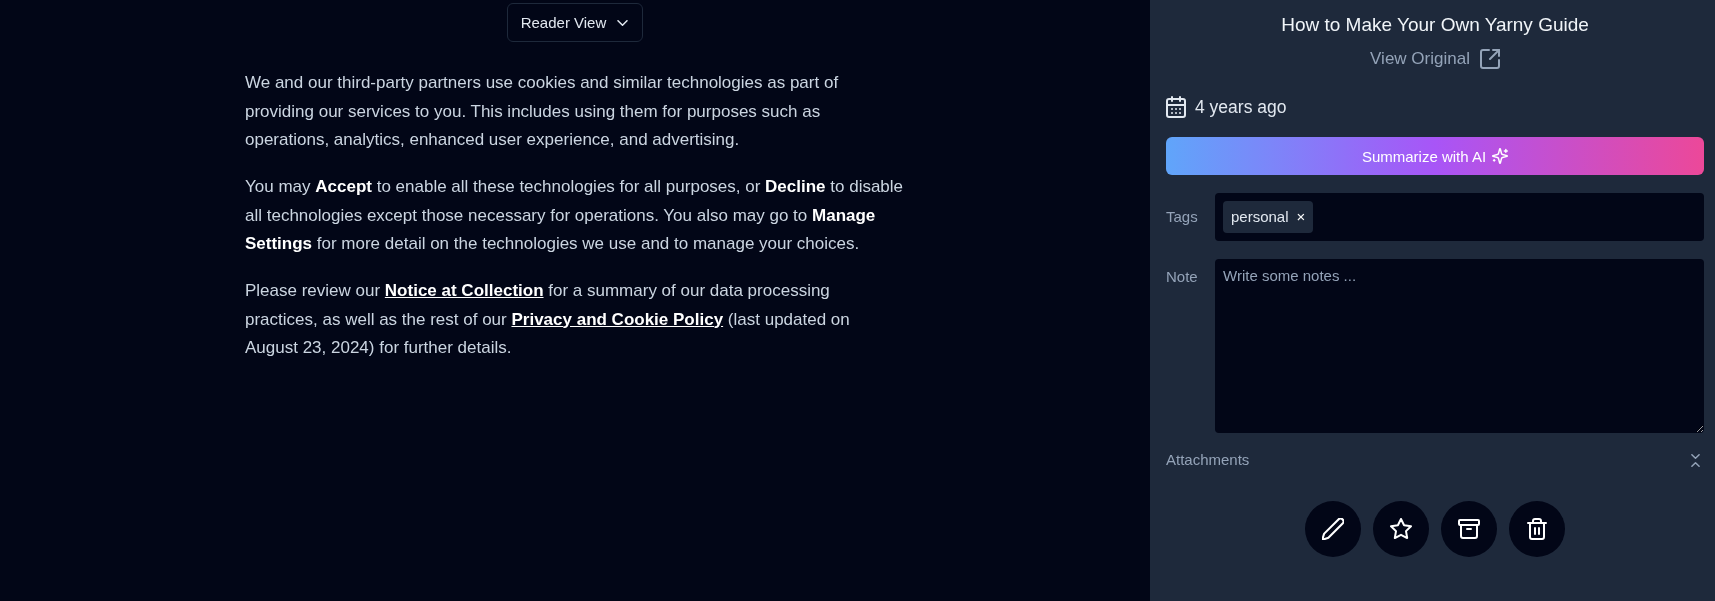  What do you see at coordinates (1301, 216) in the screenshot?
I see `remove-tag-button: ×` at bounding box center [1301, 216].